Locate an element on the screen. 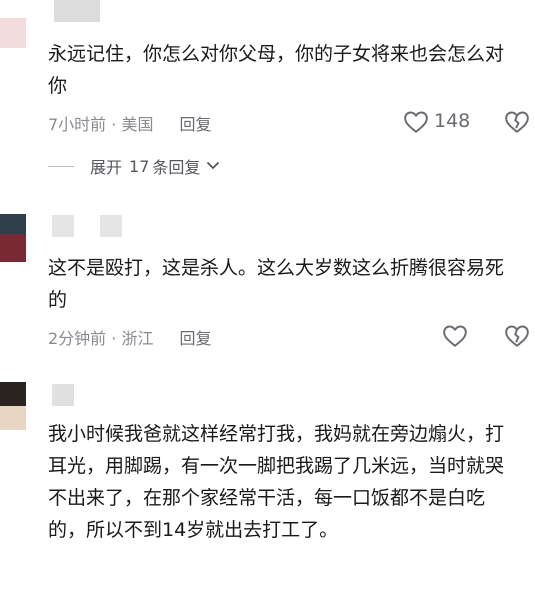 The image size is (535, 598). expand-suffix: 条回复 is located at coordinates (176, 167).